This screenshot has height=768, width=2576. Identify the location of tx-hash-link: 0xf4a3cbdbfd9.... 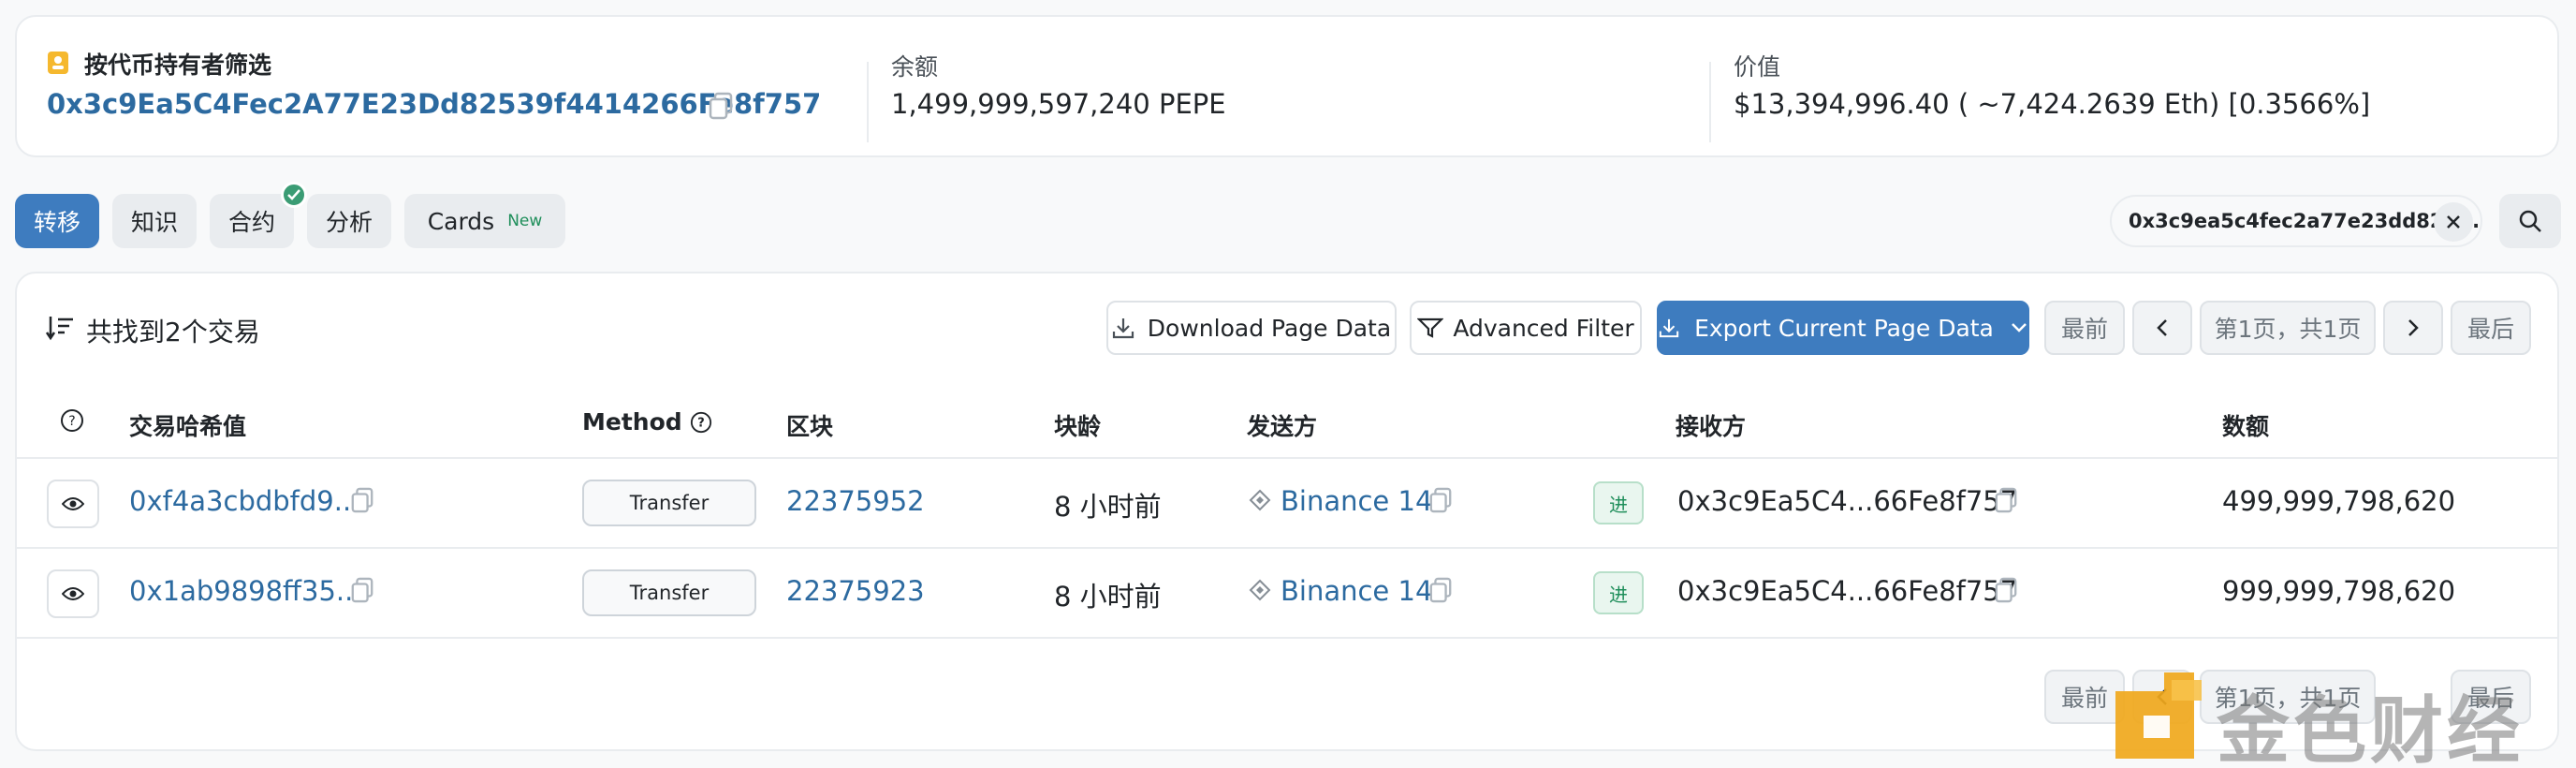
(244, 501).